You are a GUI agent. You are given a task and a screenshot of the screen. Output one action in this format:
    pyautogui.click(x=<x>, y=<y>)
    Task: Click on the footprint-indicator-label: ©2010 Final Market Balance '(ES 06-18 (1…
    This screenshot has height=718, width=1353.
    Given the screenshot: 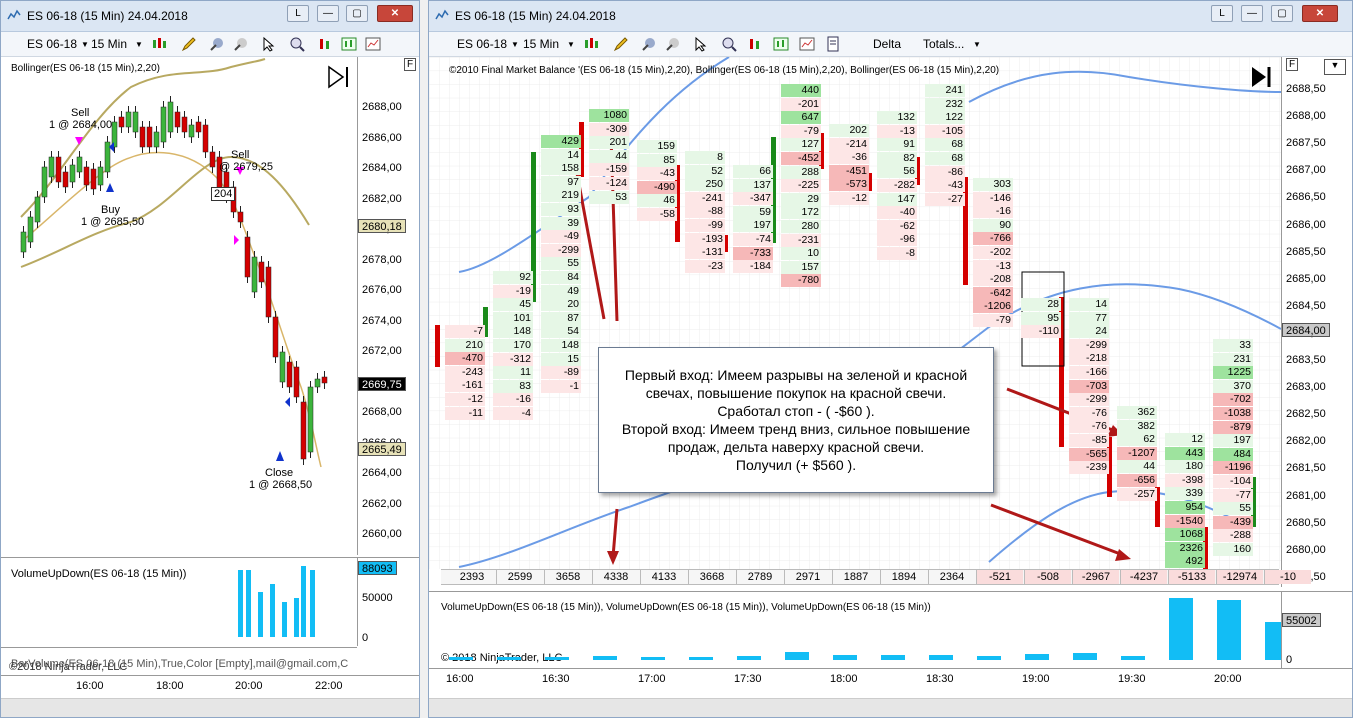 What is the action you would take?
    pyautogui.click(x=724, y=70)
    